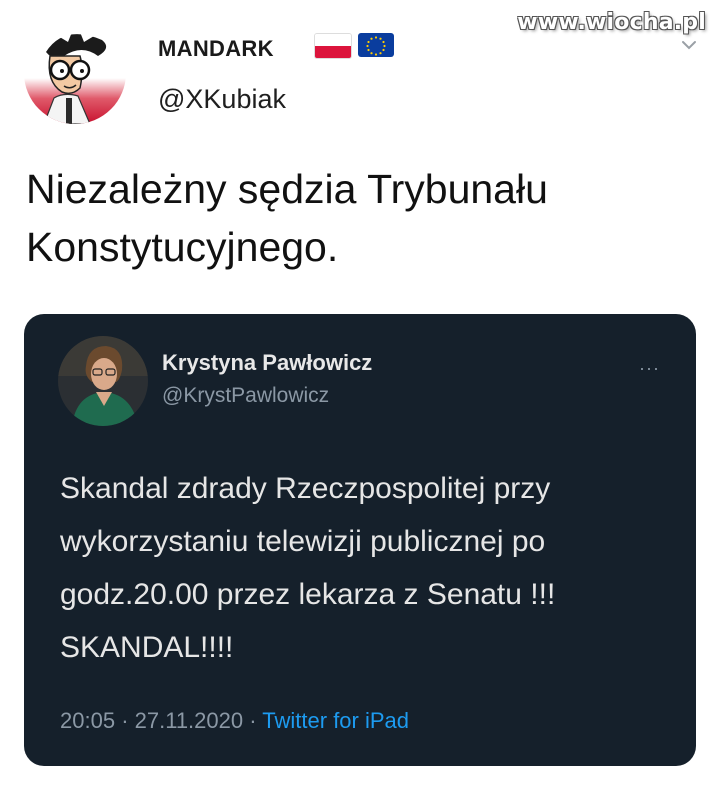 The image size is (720, 786). Describe the element at coordinates (376, 45) in the screenshot. I see `flag-eu-icon` at that location.